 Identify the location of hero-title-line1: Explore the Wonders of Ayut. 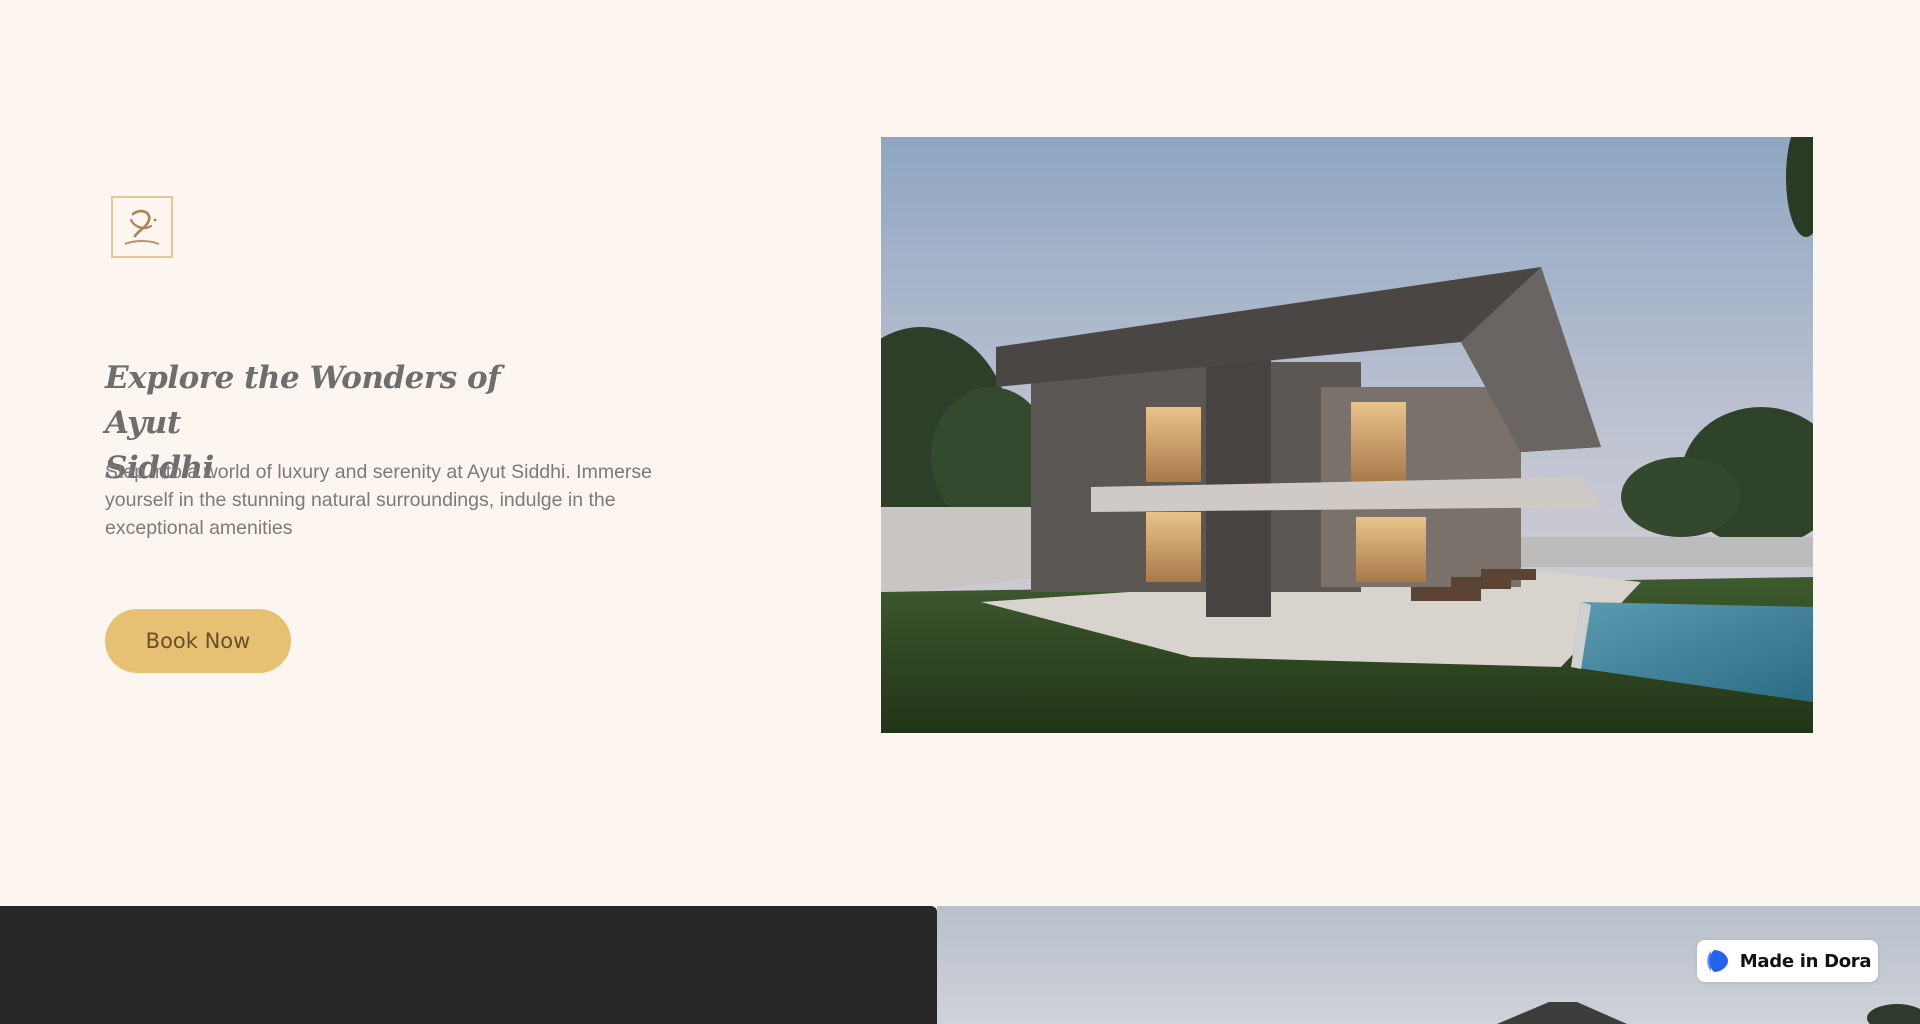
(302, 400).